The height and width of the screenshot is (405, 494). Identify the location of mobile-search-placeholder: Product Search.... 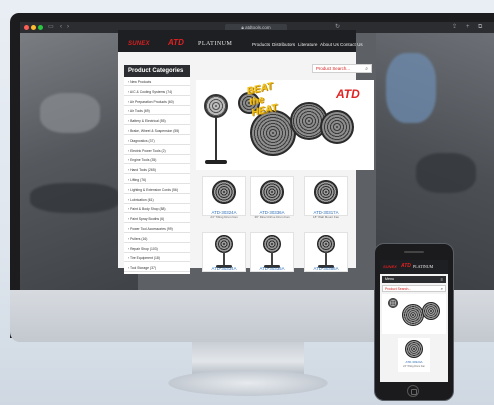
(398, 289).